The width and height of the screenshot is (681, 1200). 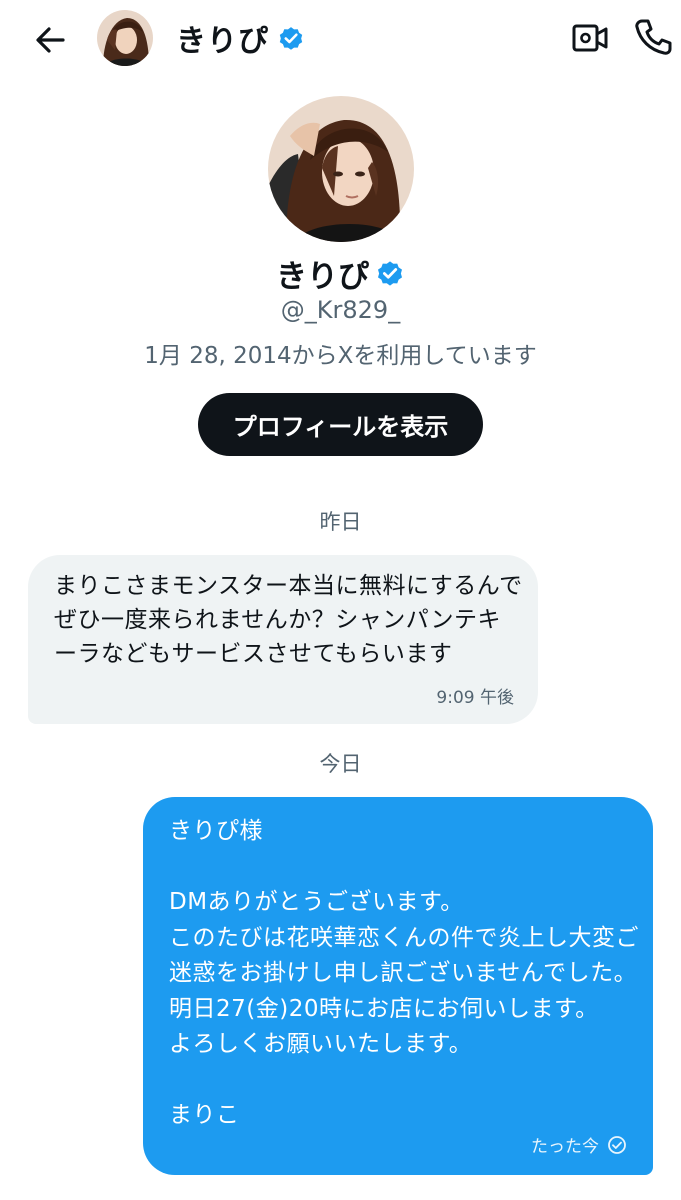 I want to click on sent-check-icon, so click(x=617, y=1144).